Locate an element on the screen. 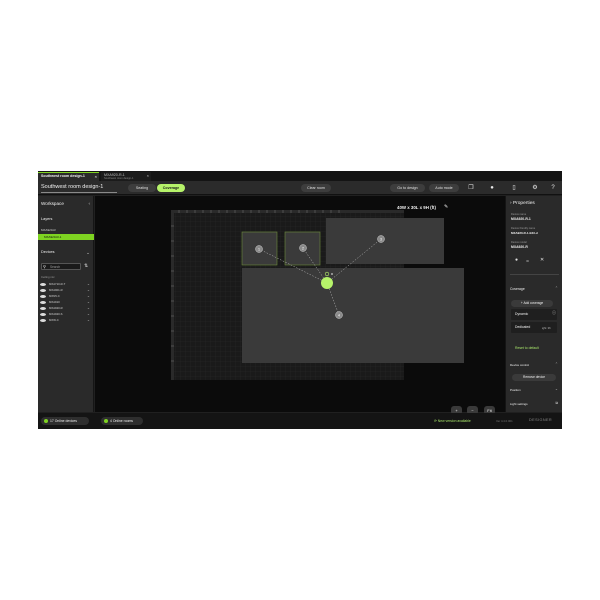 The width and height of the screenshot is (600, 600). edit-pencil-icon: ✎ is located at coordinates (446, 207).